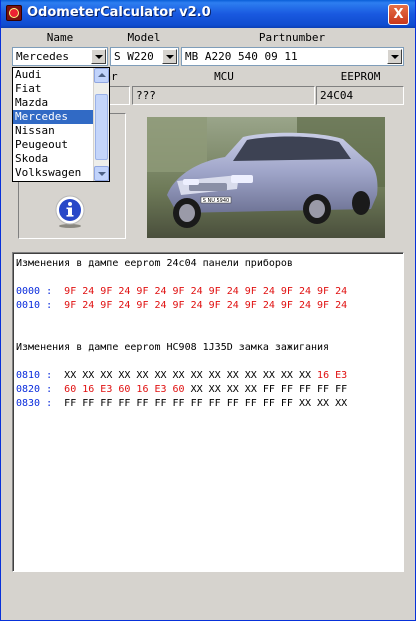  Describe the element at coordinates (34, 291) in the screenshot. I see `dump-address: 0000 :` at that location.